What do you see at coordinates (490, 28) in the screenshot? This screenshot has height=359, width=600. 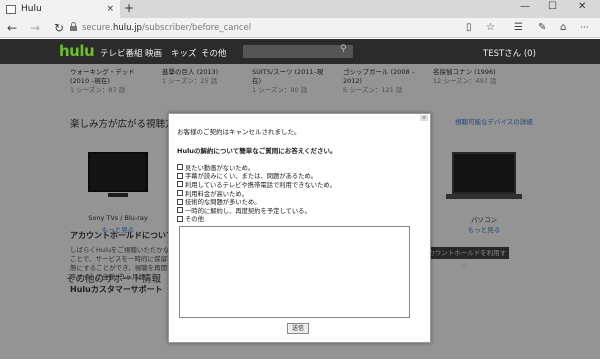 I see `favorite-star-icon: ☆` at bounding box center [490, 28].